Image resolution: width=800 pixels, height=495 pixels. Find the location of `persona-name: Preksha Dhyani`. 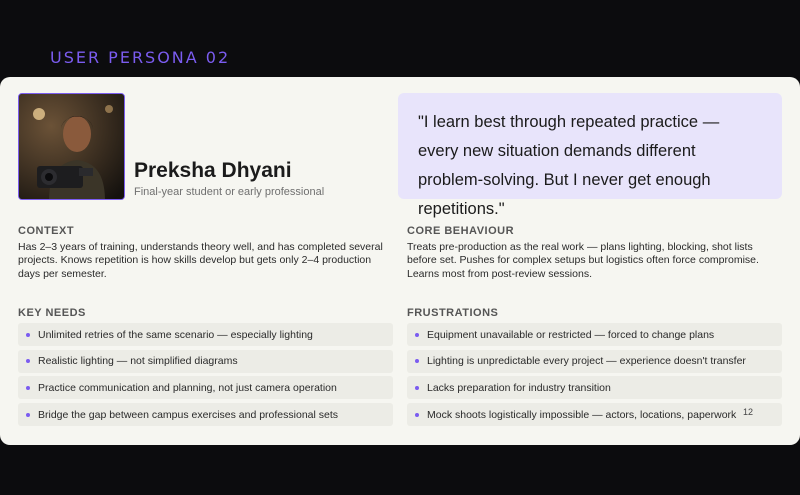

persona-name: Preksha Dhyani is located at coordinates (213, 170).